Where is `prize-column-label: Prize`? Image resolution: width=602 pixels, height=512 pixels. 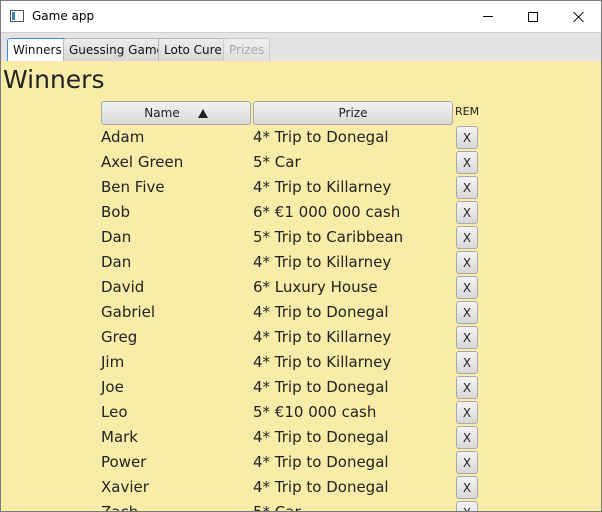 prize-column-label: Prize is located at coordinates (353, 113).